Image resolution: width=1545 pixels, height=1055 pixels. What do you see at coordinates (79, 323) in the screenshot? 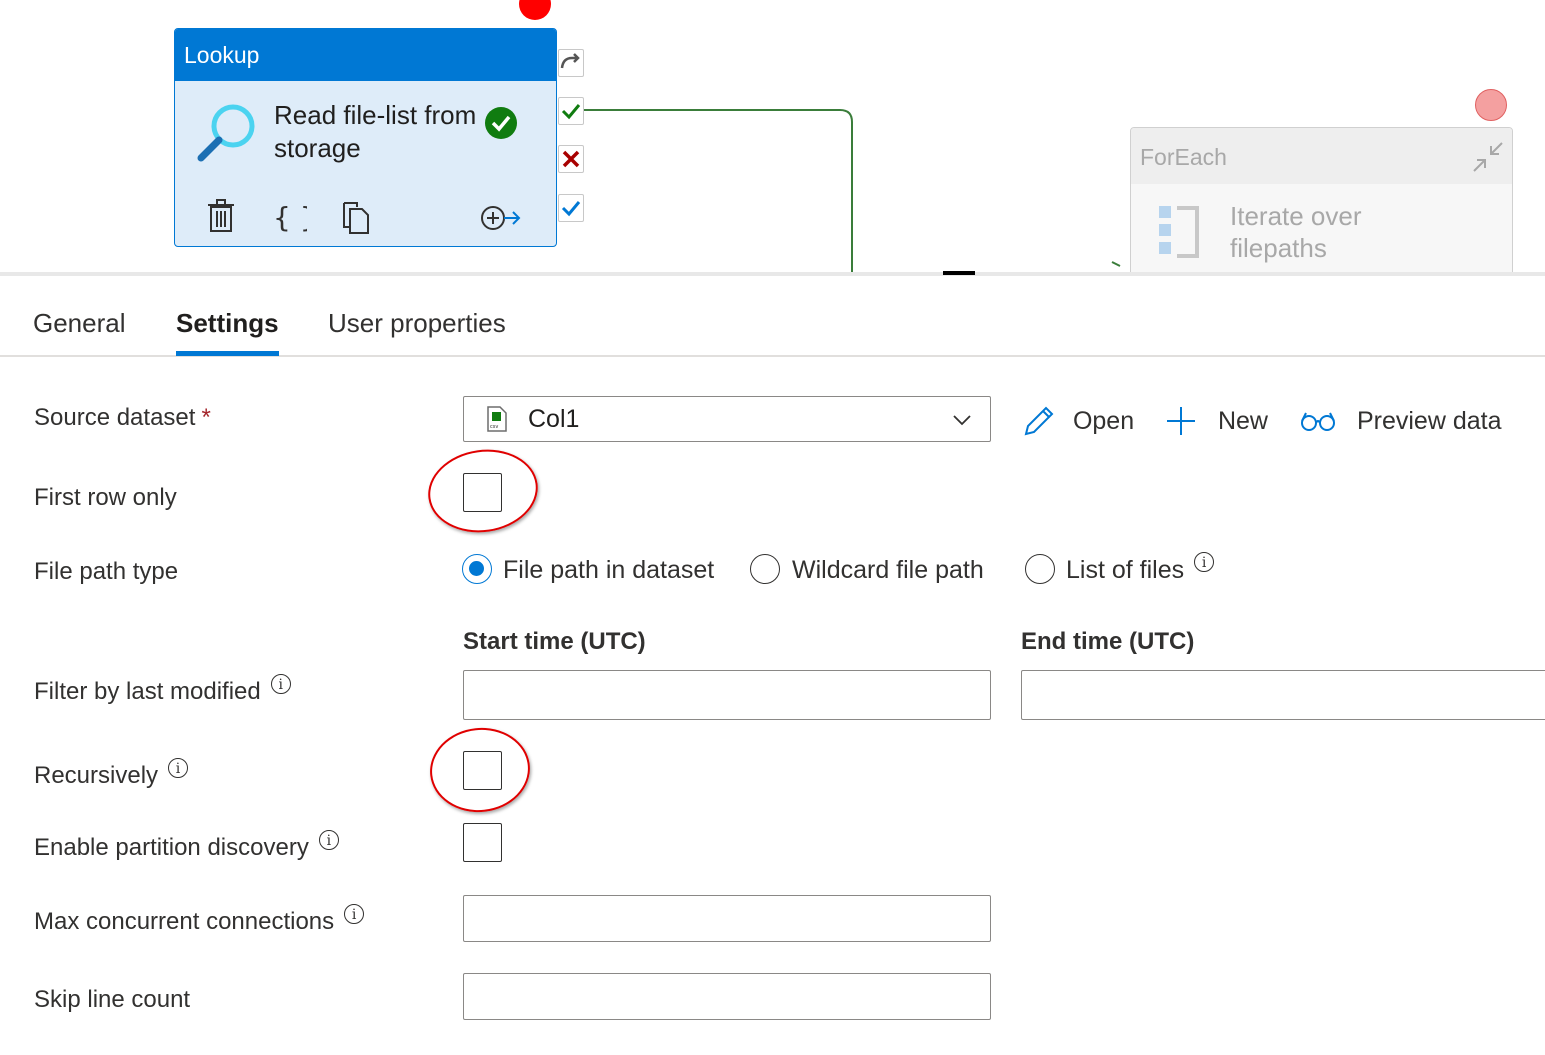
I see `tab-general: General` at bounding box center [79, 323].